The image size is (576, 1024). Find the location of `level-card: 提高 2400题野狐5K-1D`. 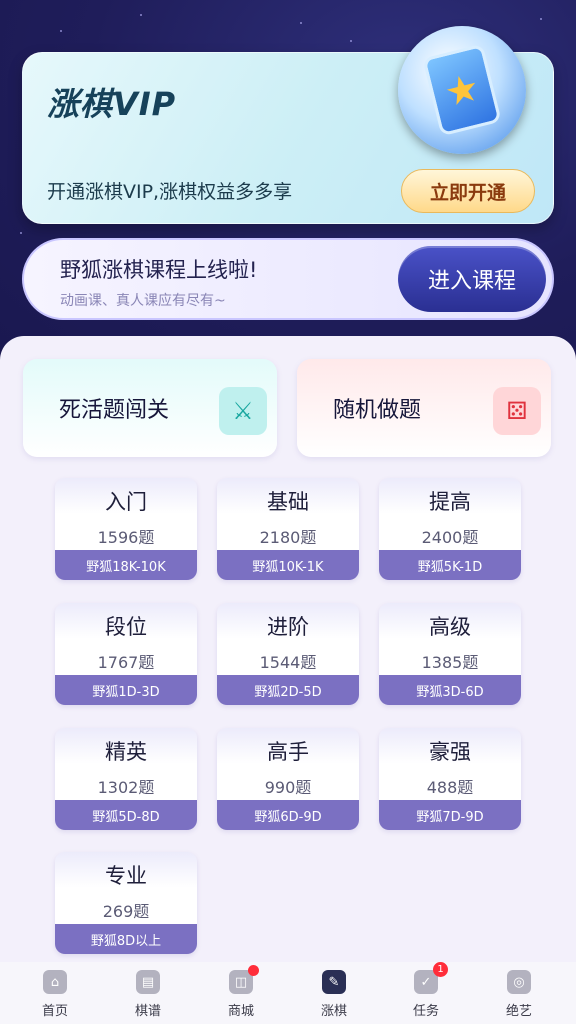

level-card: 提高 2400题野狐5K-1D is located at coordinates (450, 529).